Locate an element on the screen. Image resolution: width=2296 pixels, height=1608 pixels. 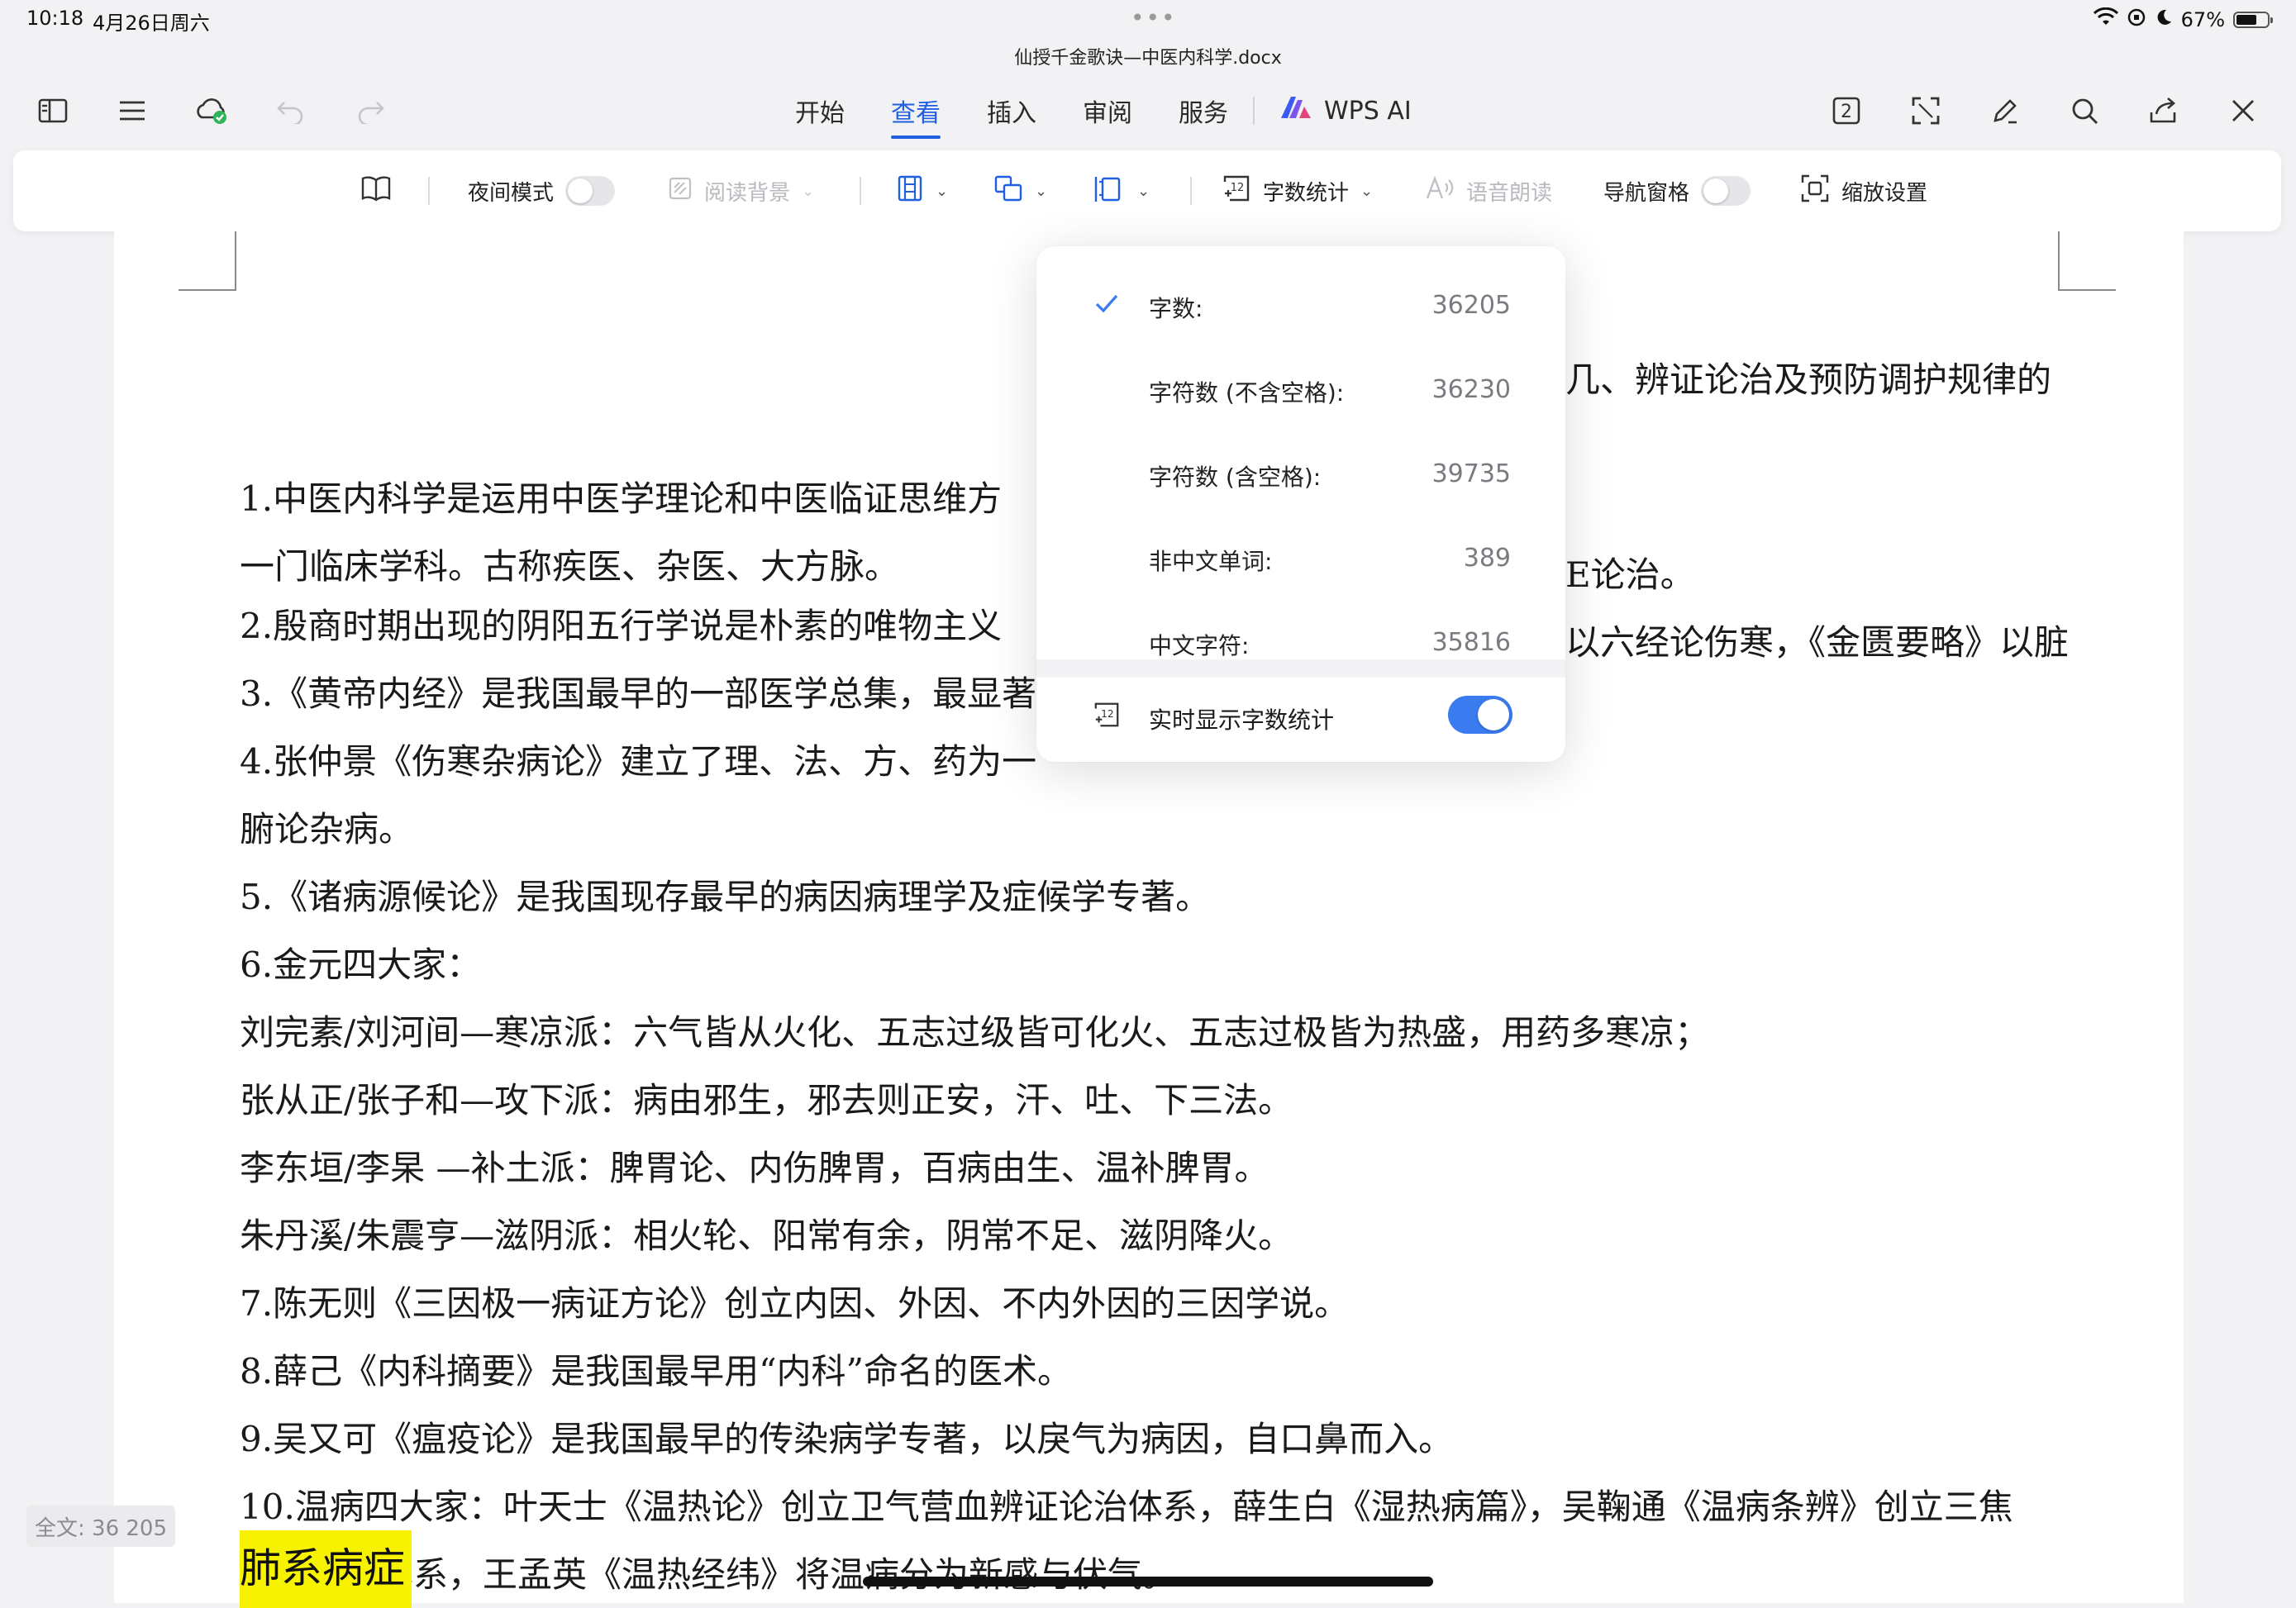
window-button: ⌄ is located at coordinates (1020, 190).